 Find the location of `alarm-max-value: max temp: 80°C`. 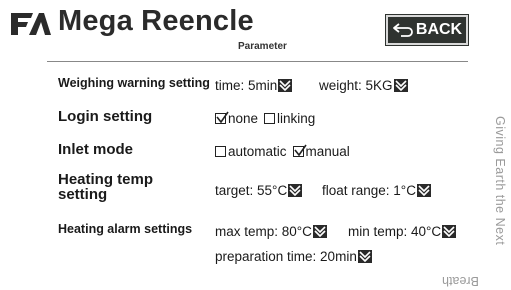

alarm-max-value: max temp: 80°C is located at coordinates (263, 231).